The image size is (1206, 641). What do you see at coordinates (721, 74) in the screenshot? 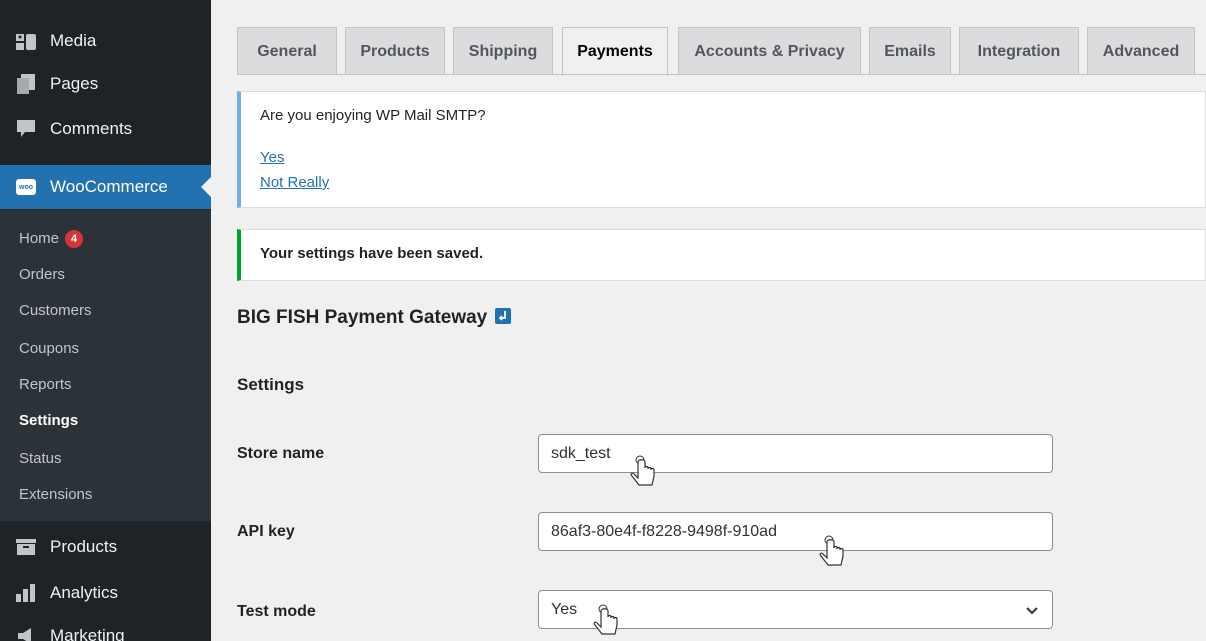
I see `tab-divider` at bounding box center [721, 74].